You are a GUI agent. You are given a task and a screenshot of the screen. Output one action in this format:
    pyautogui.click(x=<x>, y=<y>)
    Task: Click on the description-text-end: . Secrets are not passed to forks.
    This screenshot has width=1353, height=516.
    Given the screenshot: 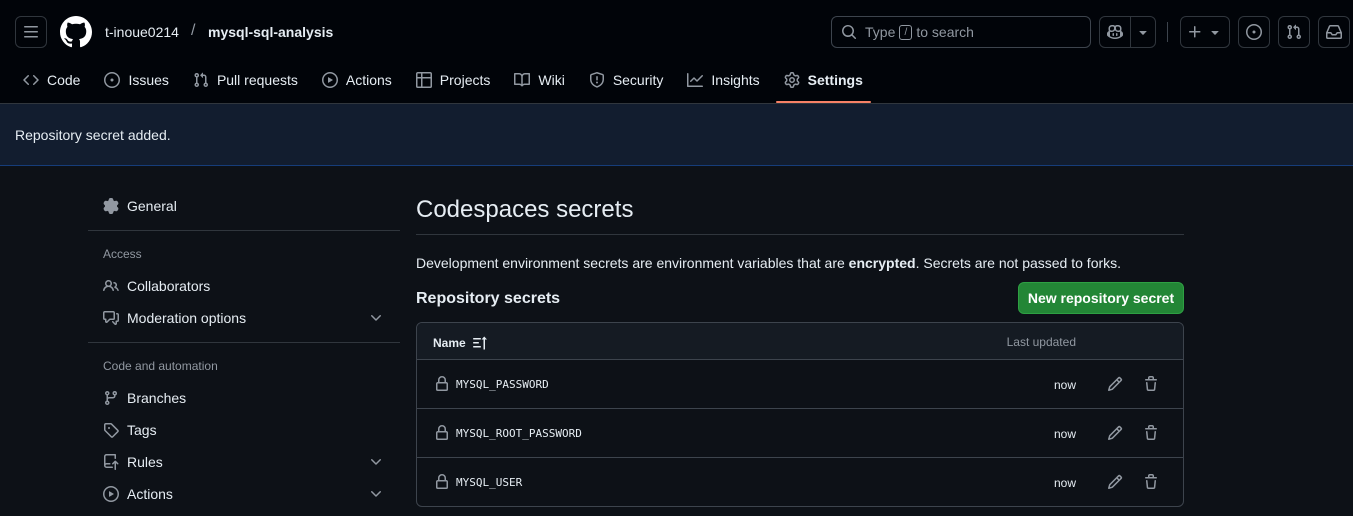 What is the action you would take?
    pyautogui.click(x=1018, y=263)
    